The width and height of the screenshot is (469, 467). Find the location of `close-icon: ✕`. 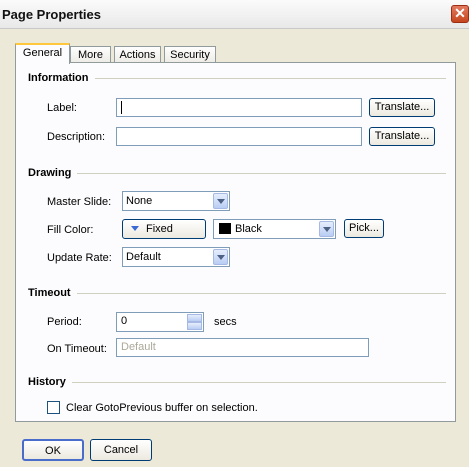

close-icon: ✕ is located at coordinates (460, 14).